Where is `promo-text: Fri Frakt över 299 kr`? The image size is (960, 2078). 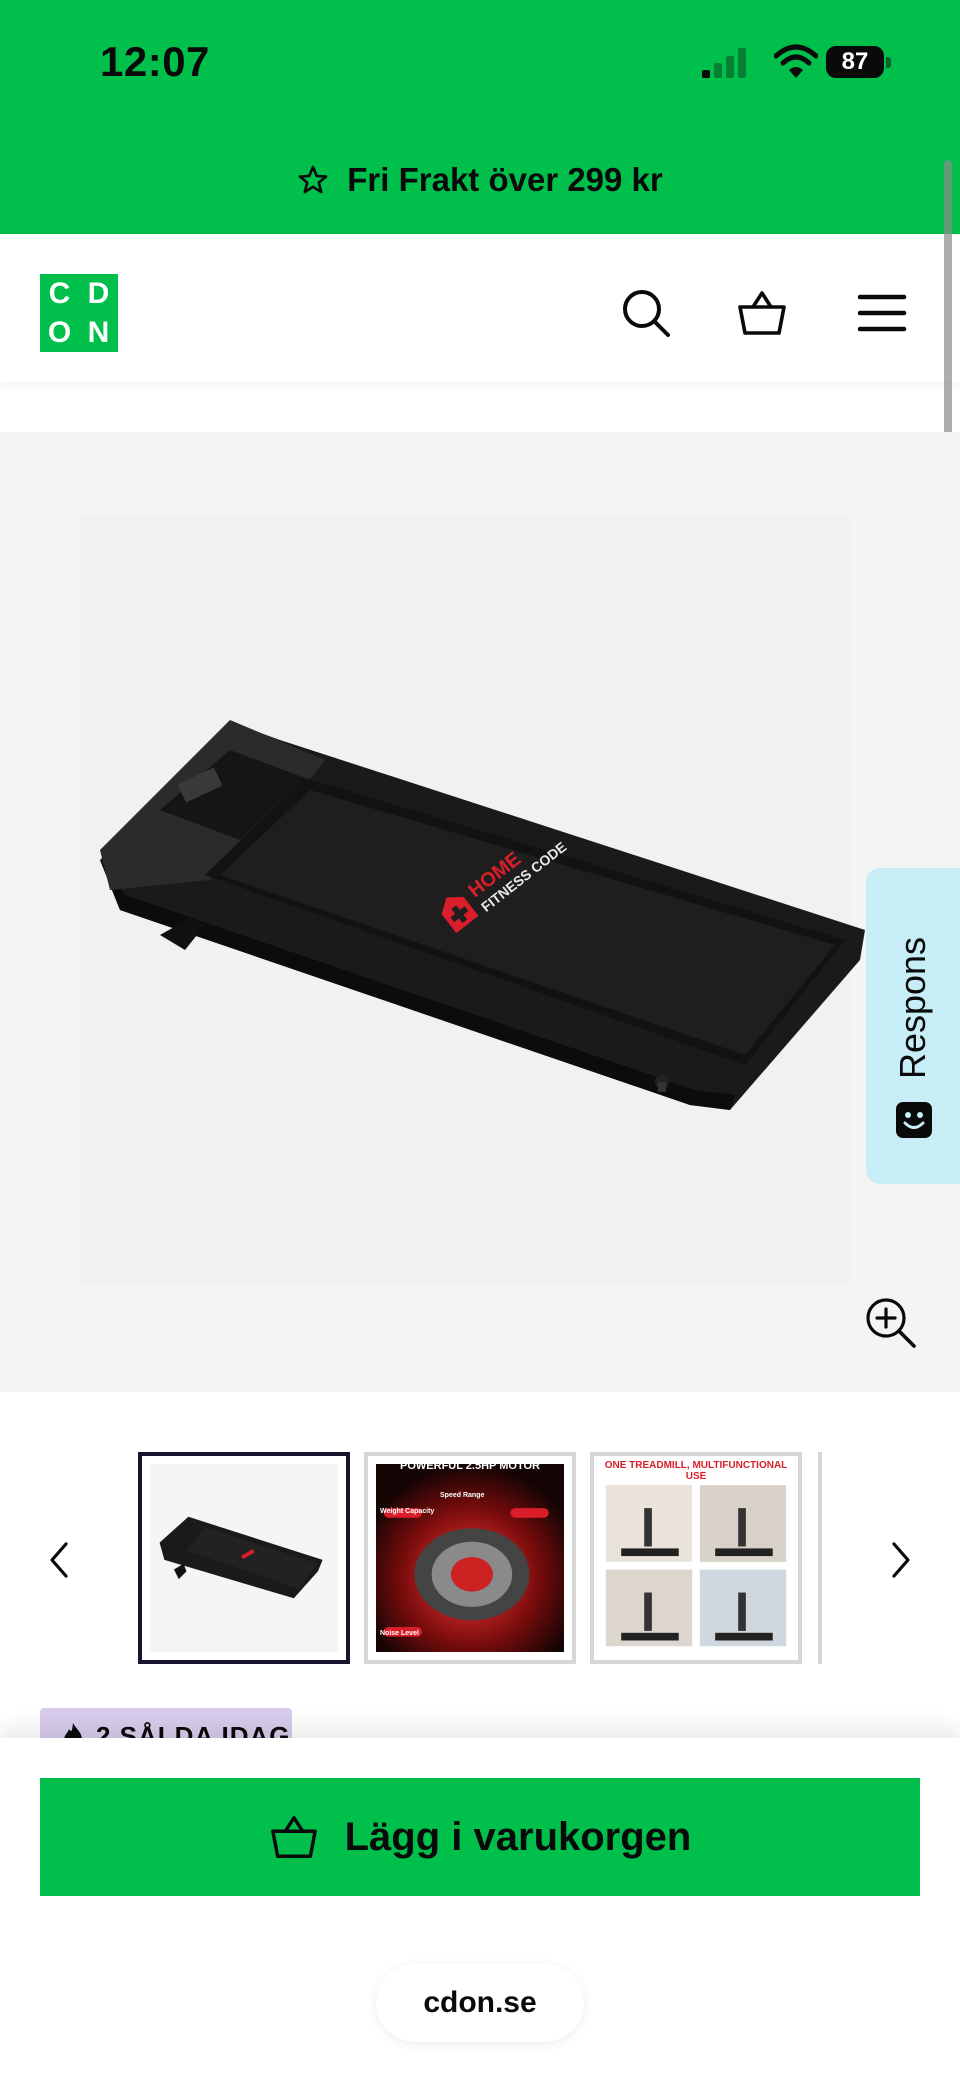 promo-text: Fri Frakt över 299 kr is located at coordinates (505, 179).